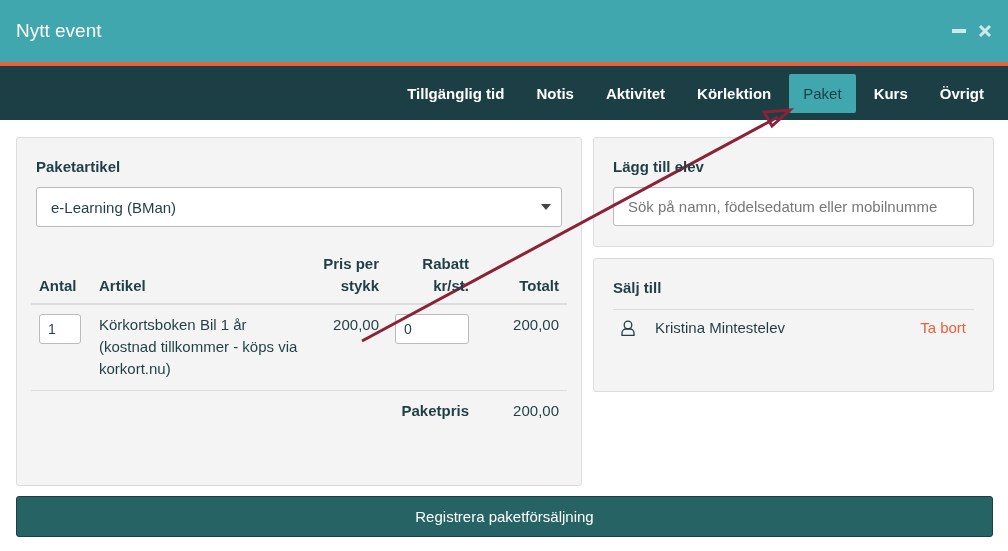  Describe the element at coordinates (299, 207) in the screenshot. I see `package-select: e-Learning (BMan)` at that location.